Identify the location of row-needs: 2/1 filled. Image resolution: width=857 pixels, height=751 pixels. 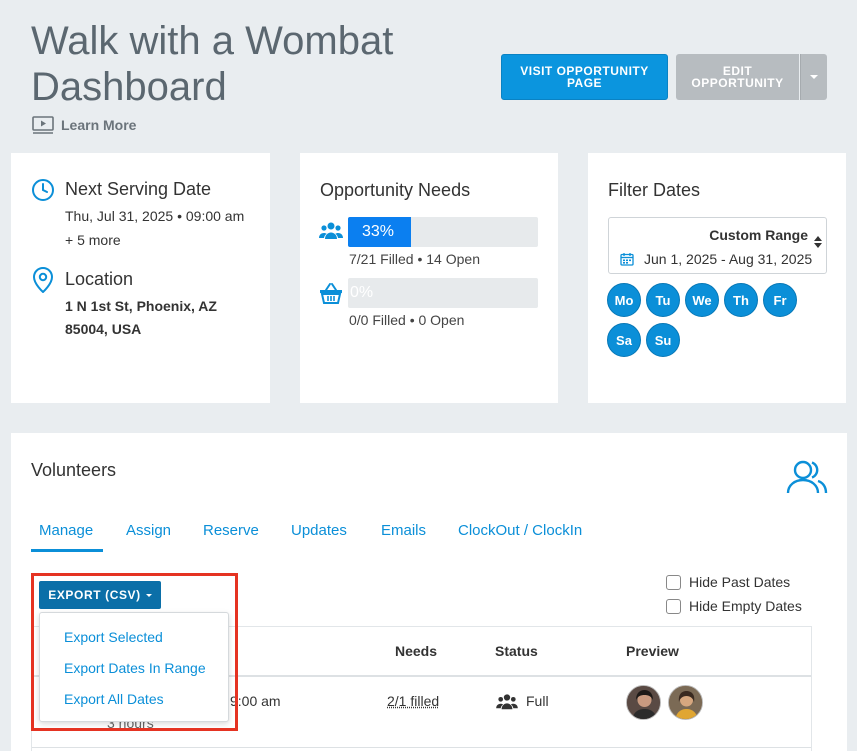
(413, 701).